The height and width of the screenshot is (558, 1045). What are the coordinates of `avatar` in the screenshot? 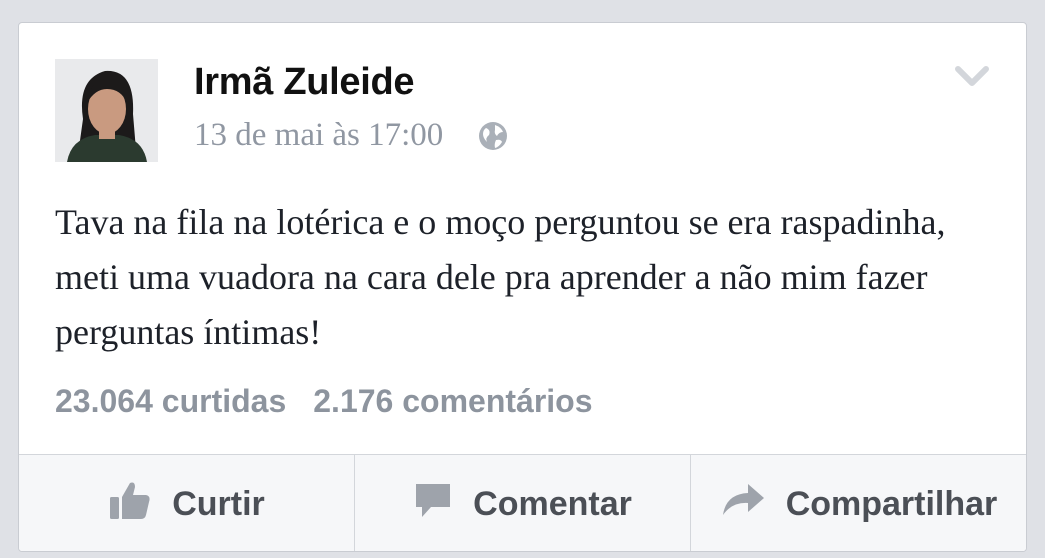 It's located at (106, 110).